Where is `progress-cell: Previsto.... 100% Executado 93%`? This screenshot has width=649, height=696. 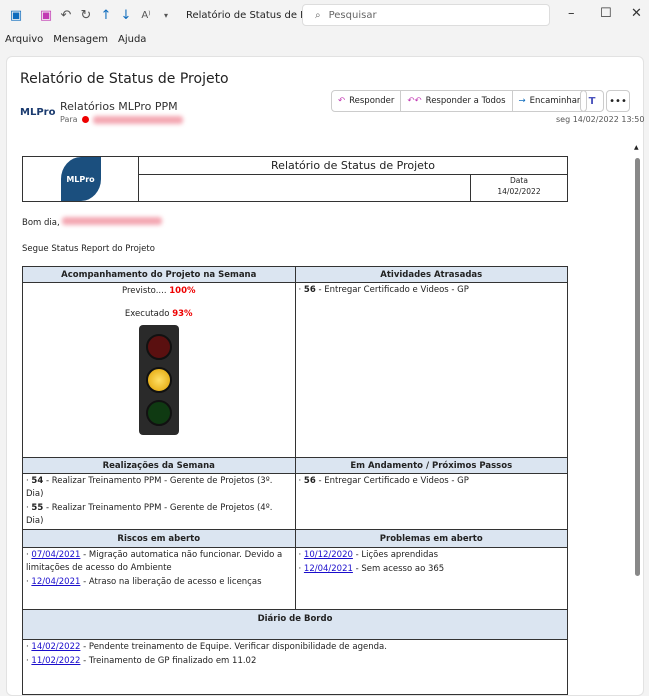 progress-cell: Previsto.... 100% Executado 93% is located at coordinates (159, 370).